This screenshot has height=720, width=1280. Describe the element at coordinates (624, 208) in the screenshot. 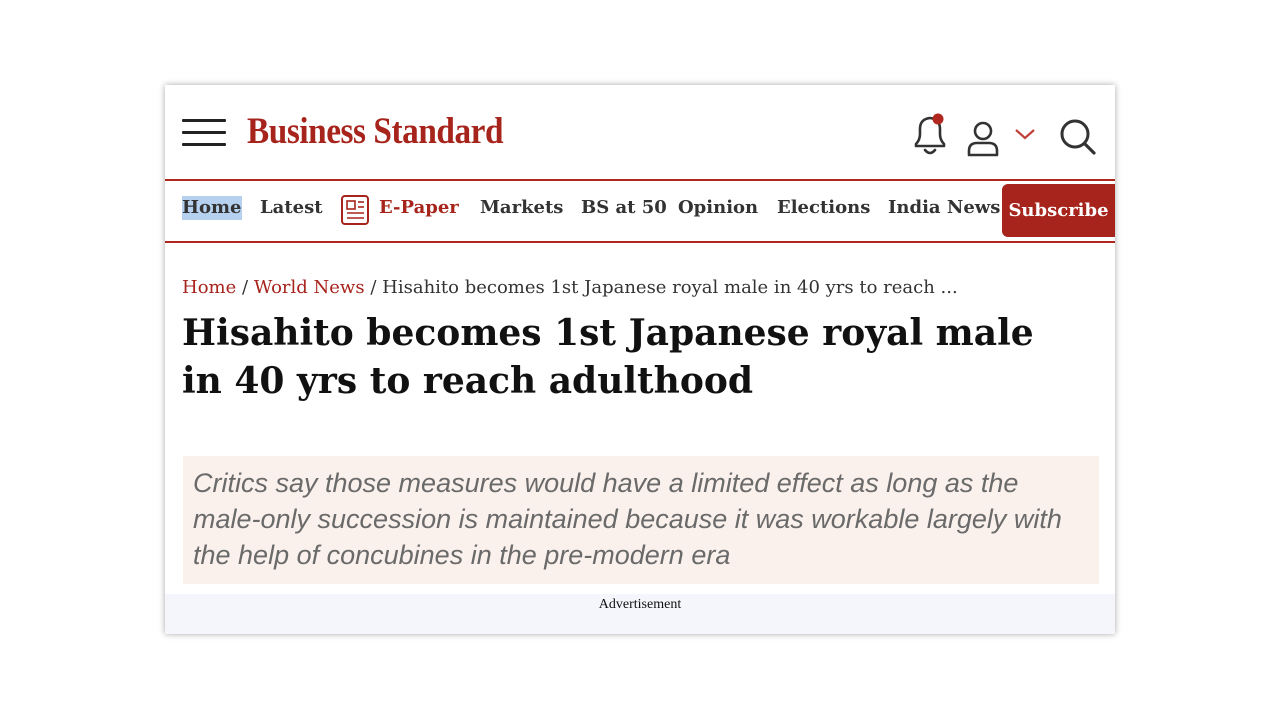

I see `nav-item-bs-at-50: BS at 50` at that location.